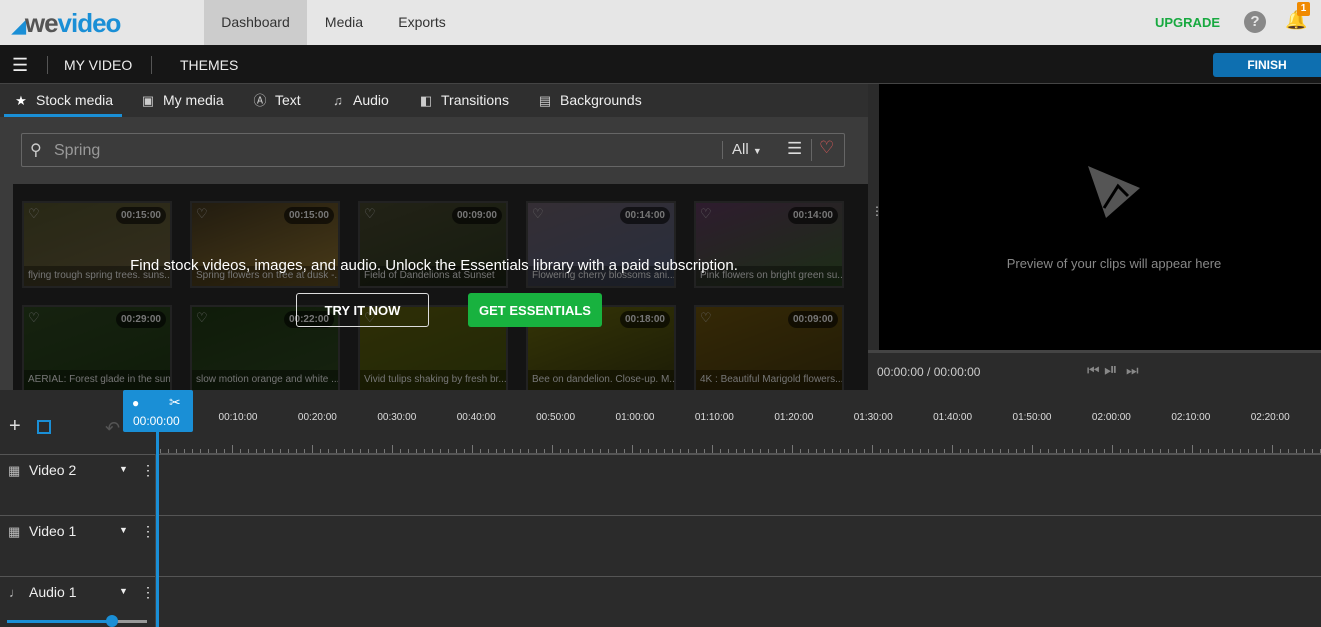  I want to click on nav-exports: Exports, so click(422, 22).